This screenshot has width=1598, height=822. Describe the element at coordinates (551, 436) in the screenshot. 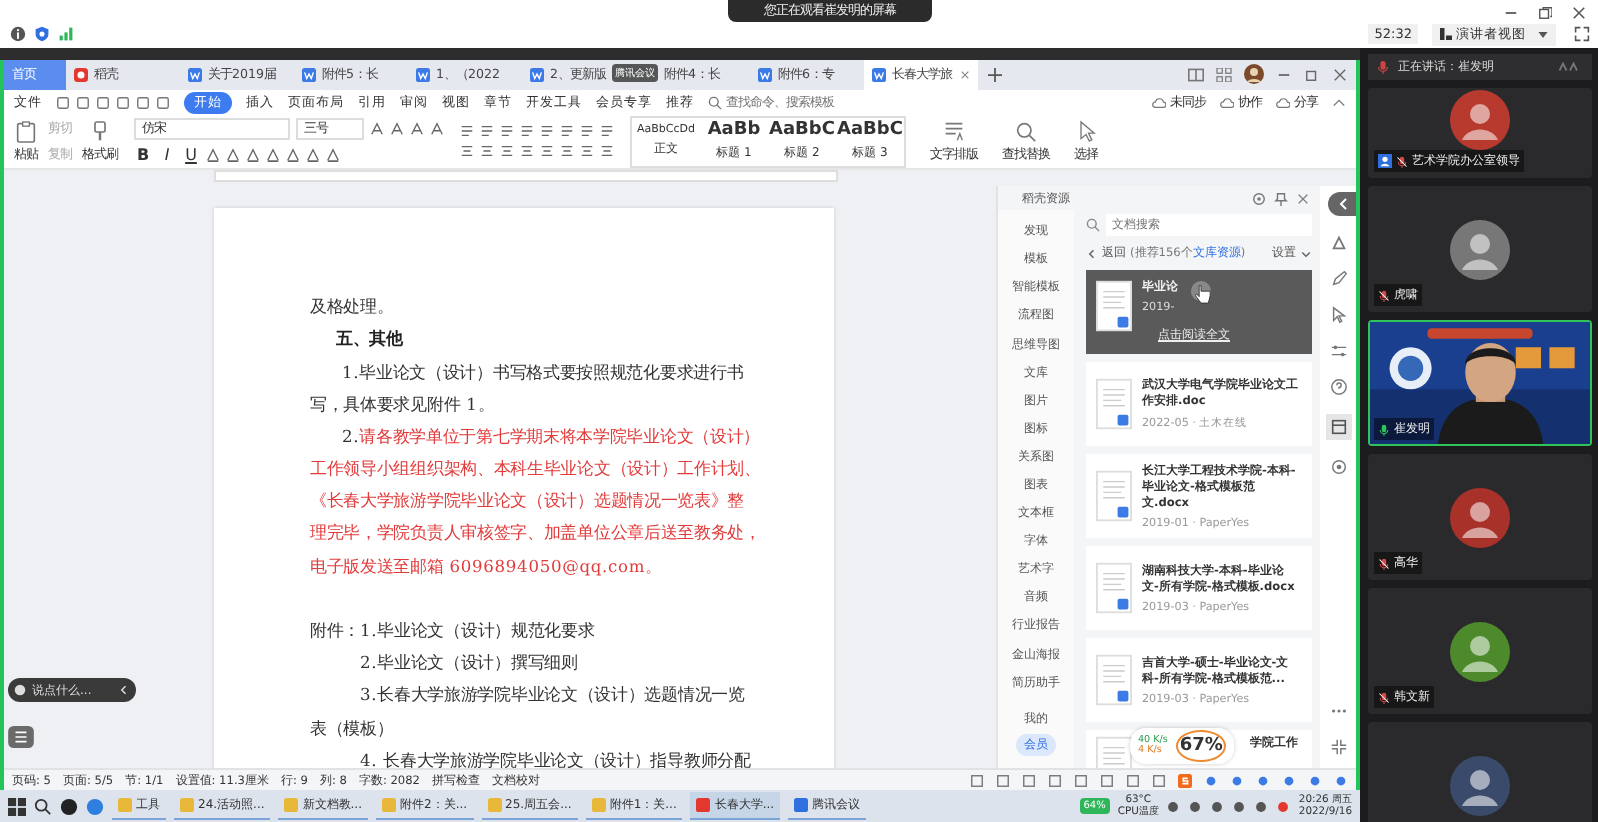

I see `document-text-line: 2.请各教学单位于第七学期末将本学院毕业论文（设计）` at that location.